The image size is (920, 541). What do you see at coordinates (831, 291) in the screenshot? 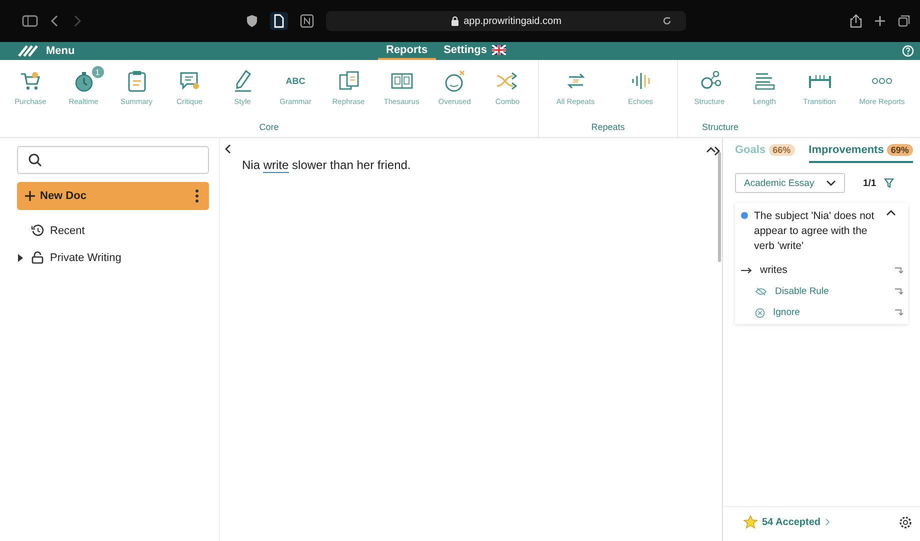
I see `suggestion-action: Disable Rule` at bounding box center [831, 291].